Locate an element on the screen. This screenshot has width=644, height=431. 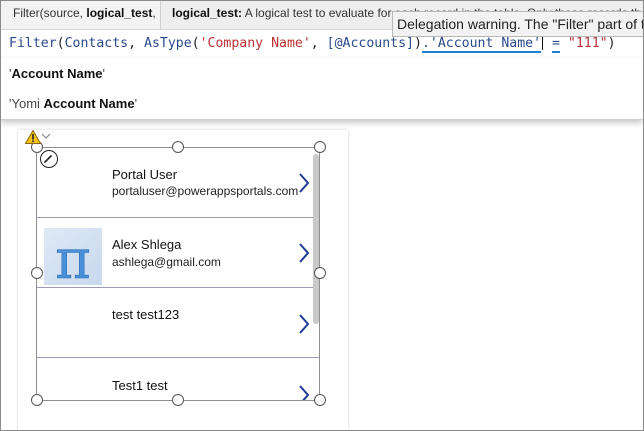
contact-photo: π is located at coordinates (73, 260).